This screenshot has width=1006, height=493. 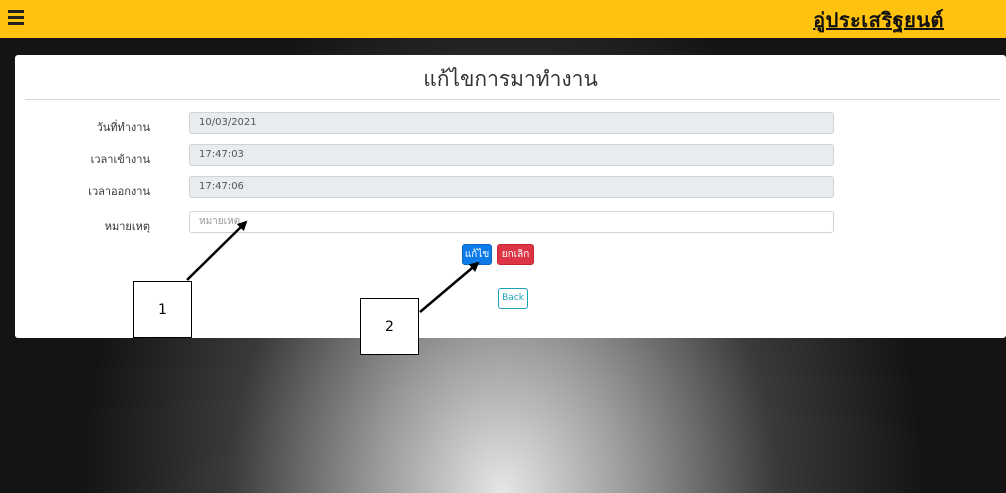 What do you see at coordinates (510, 79) in the screenshot?
I see `page-title: แก้ไขการมาทำงาน` at bounding box center [510, 79].